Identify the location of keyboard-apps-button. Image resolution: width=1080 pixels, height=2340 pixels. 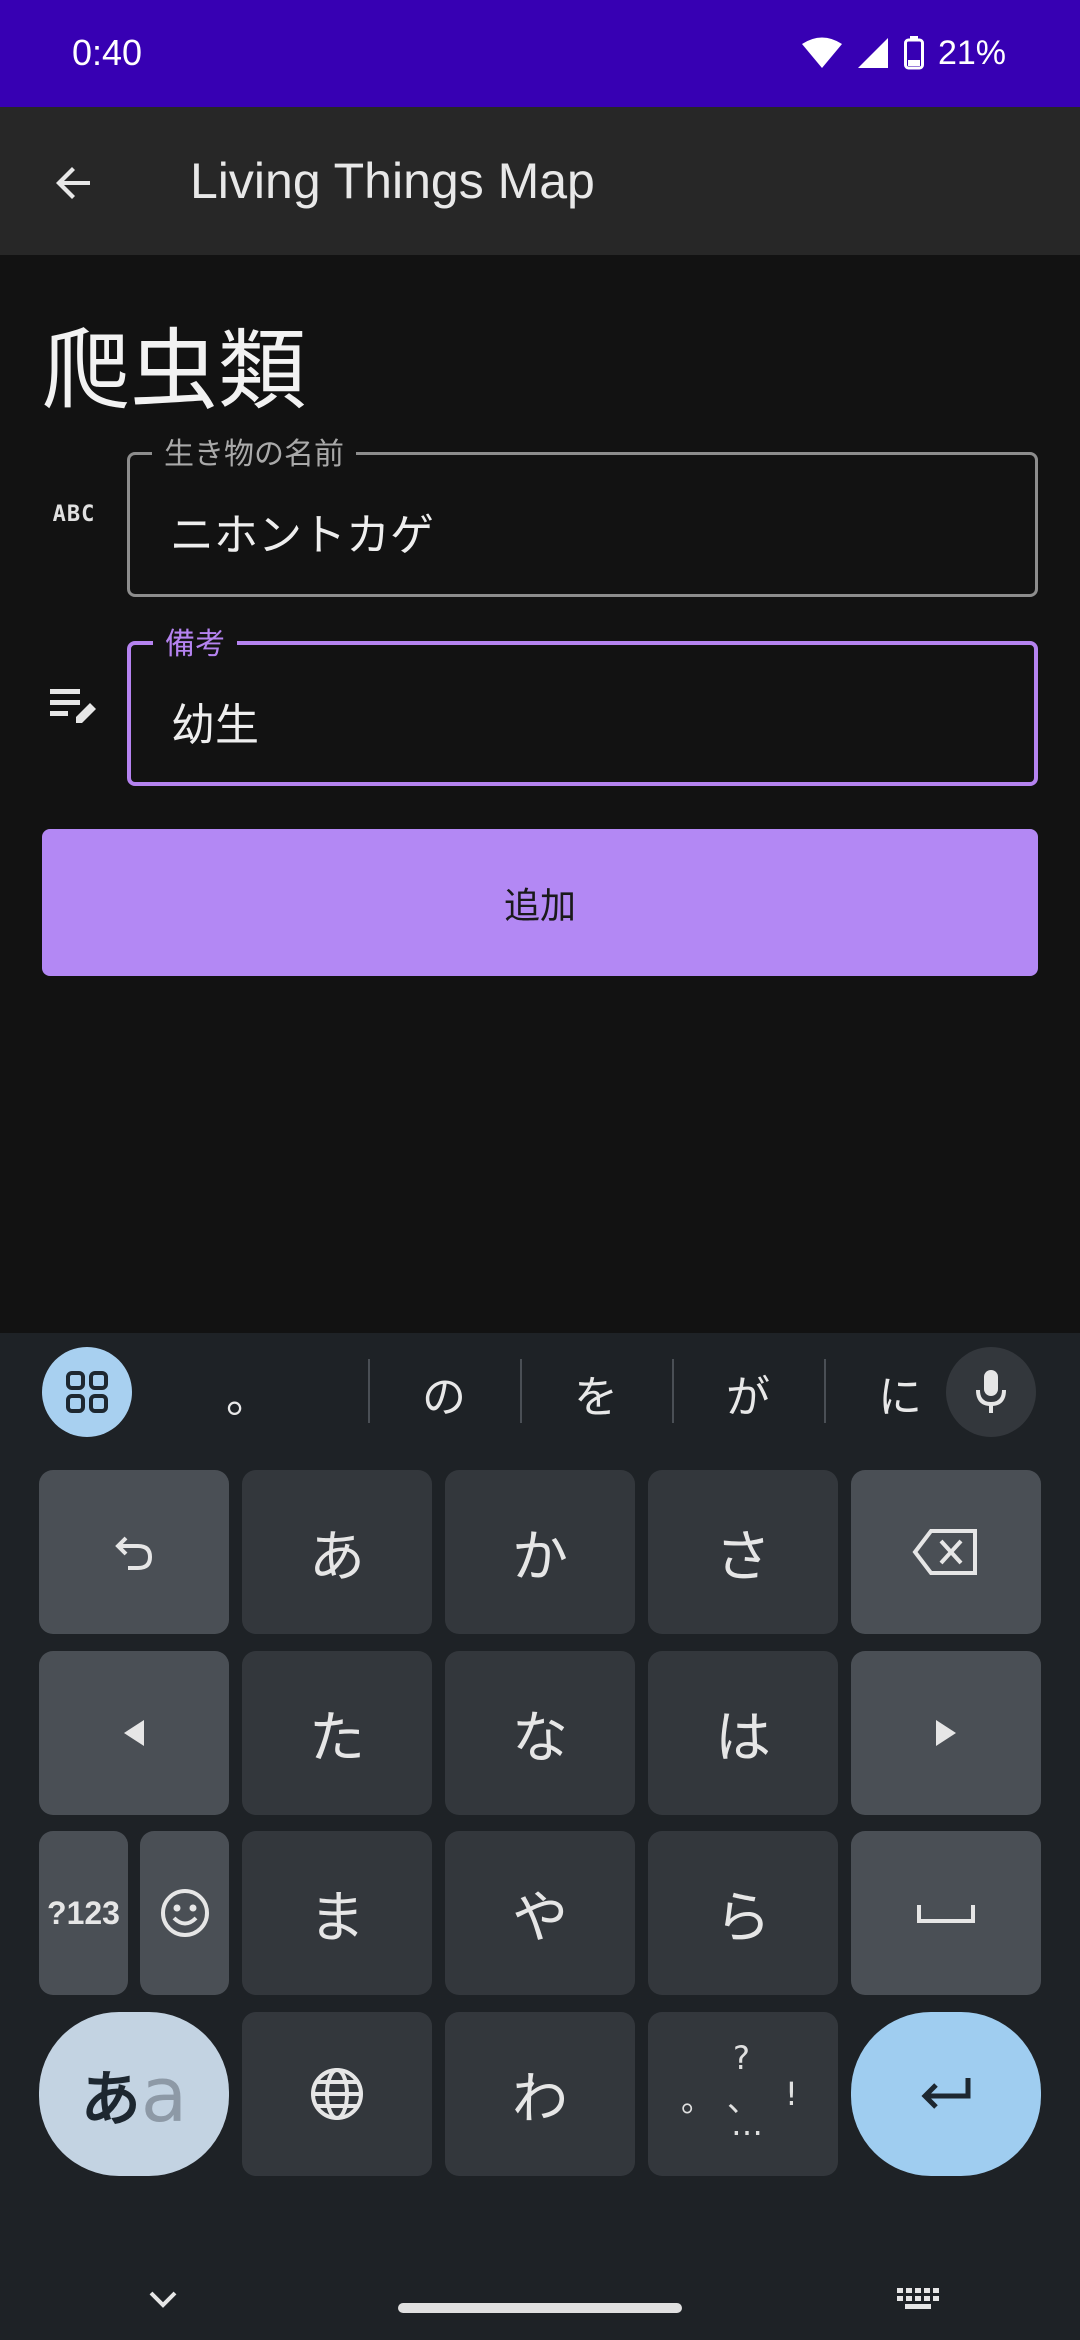
(87, 1392).